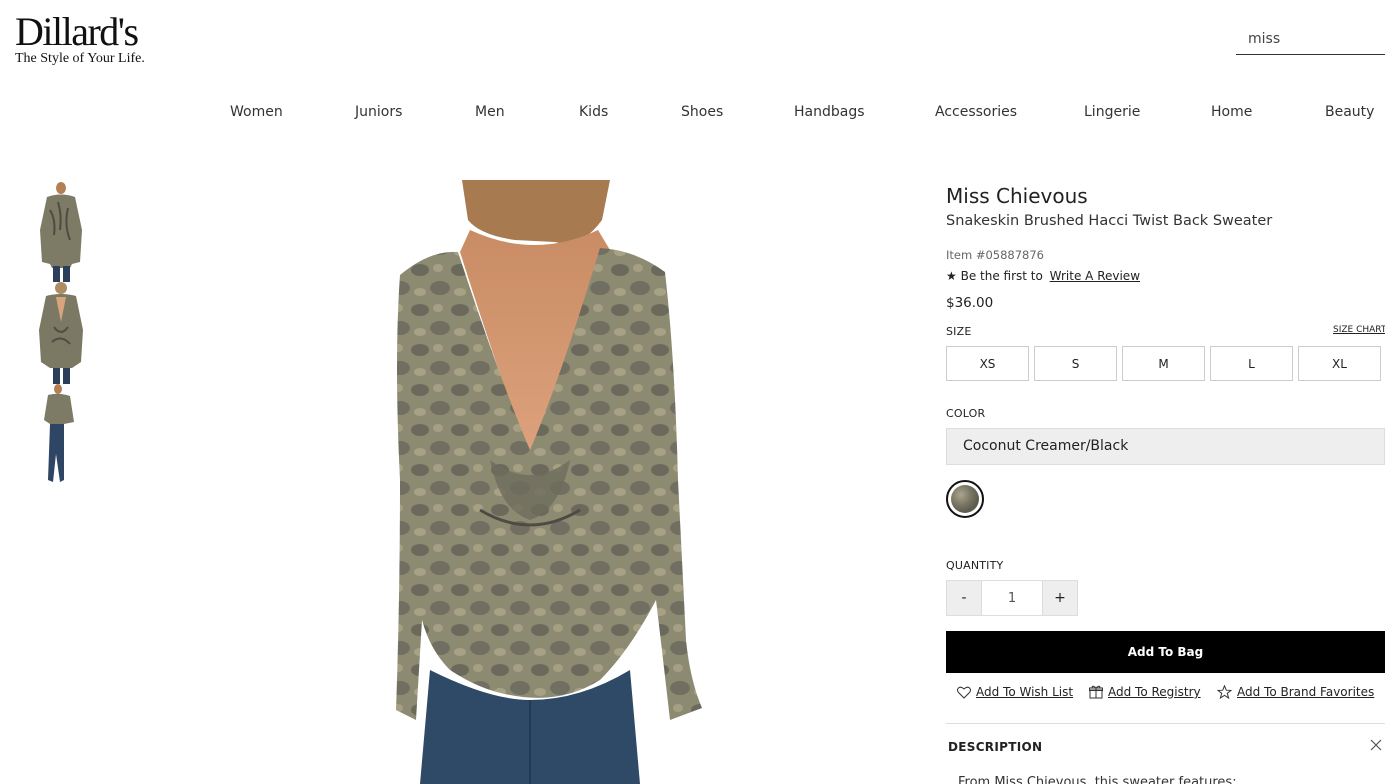  What do you see at coordinates (1075, 363) in the screenshot?
I see `size-option-s: S` at bounding box center [1075, 363].